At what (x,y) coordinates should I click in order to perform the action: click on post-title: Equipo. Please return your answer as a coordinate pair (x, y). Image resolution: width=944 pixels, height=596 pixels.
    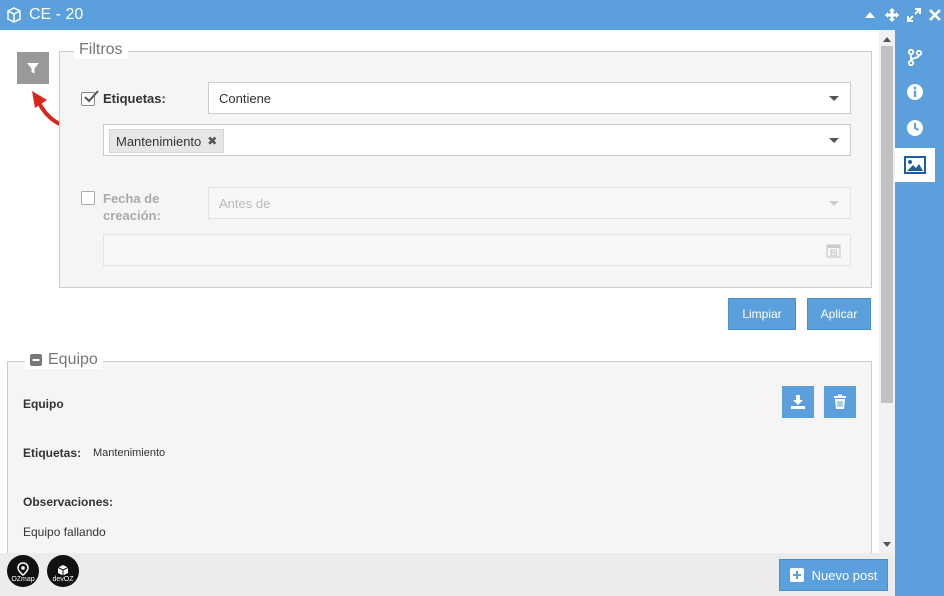
    Looking at the image, I should click on (43, 404).